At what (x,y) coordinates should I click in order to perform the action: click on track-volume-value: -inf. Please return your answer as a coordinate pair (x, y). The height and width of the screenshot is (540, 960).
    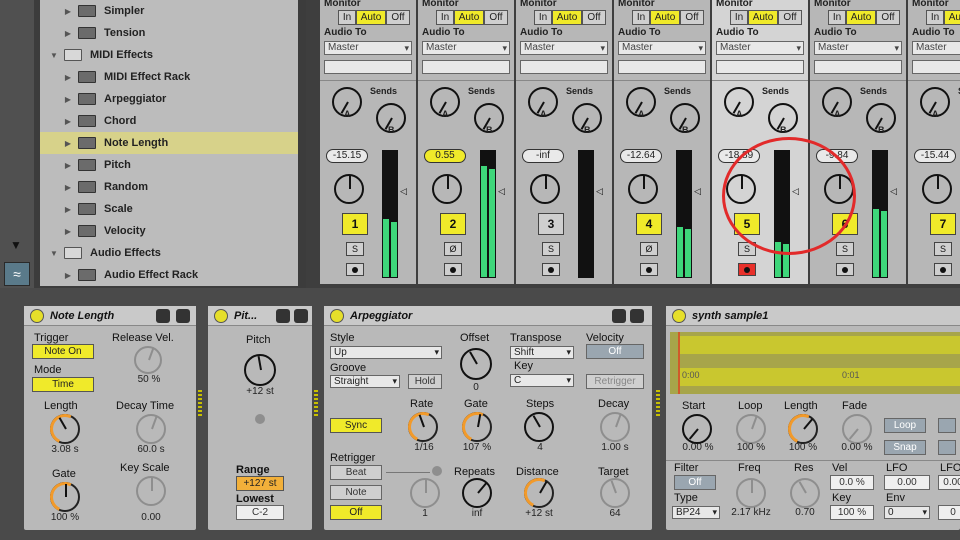
    Looking at the image, I should click on (543, 156).